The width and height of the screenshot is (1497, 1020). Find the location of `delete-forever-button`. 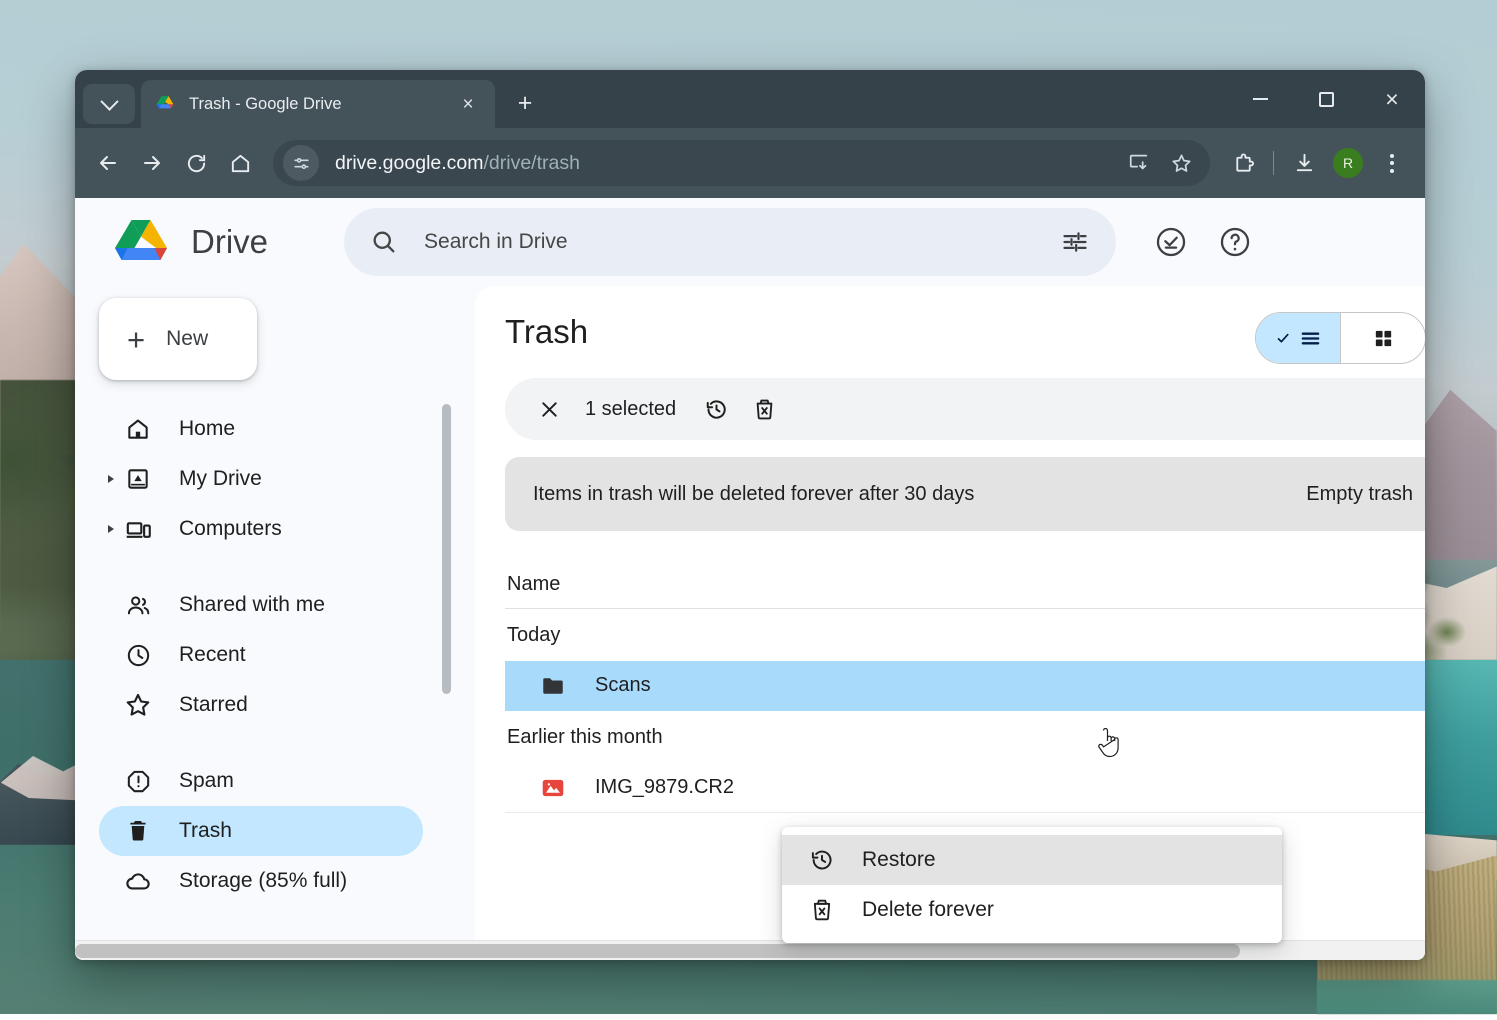

delete-forever-button is located at coordinates (764, 409).